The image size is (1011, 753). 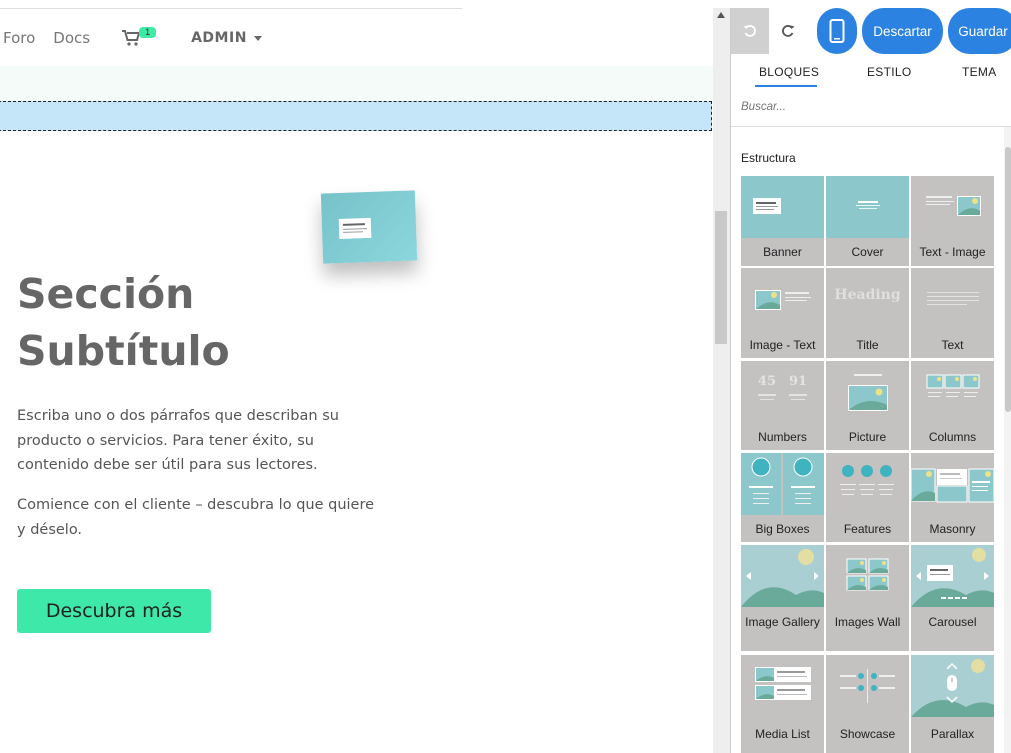 What do you see at coordinates (867, 207) in the screenshot?
I see `cover-snippet-icon` at bounding box center [867, 207].